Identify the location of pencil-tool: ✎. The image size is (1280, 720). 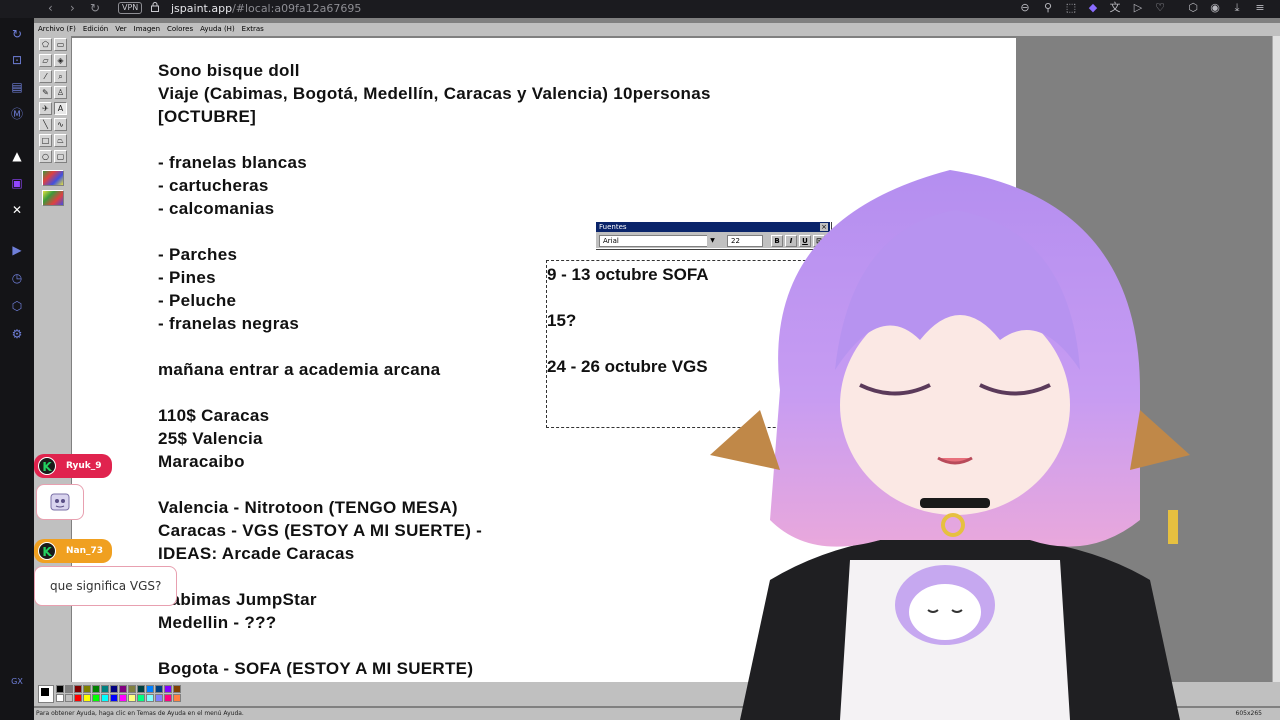
(45, 92).